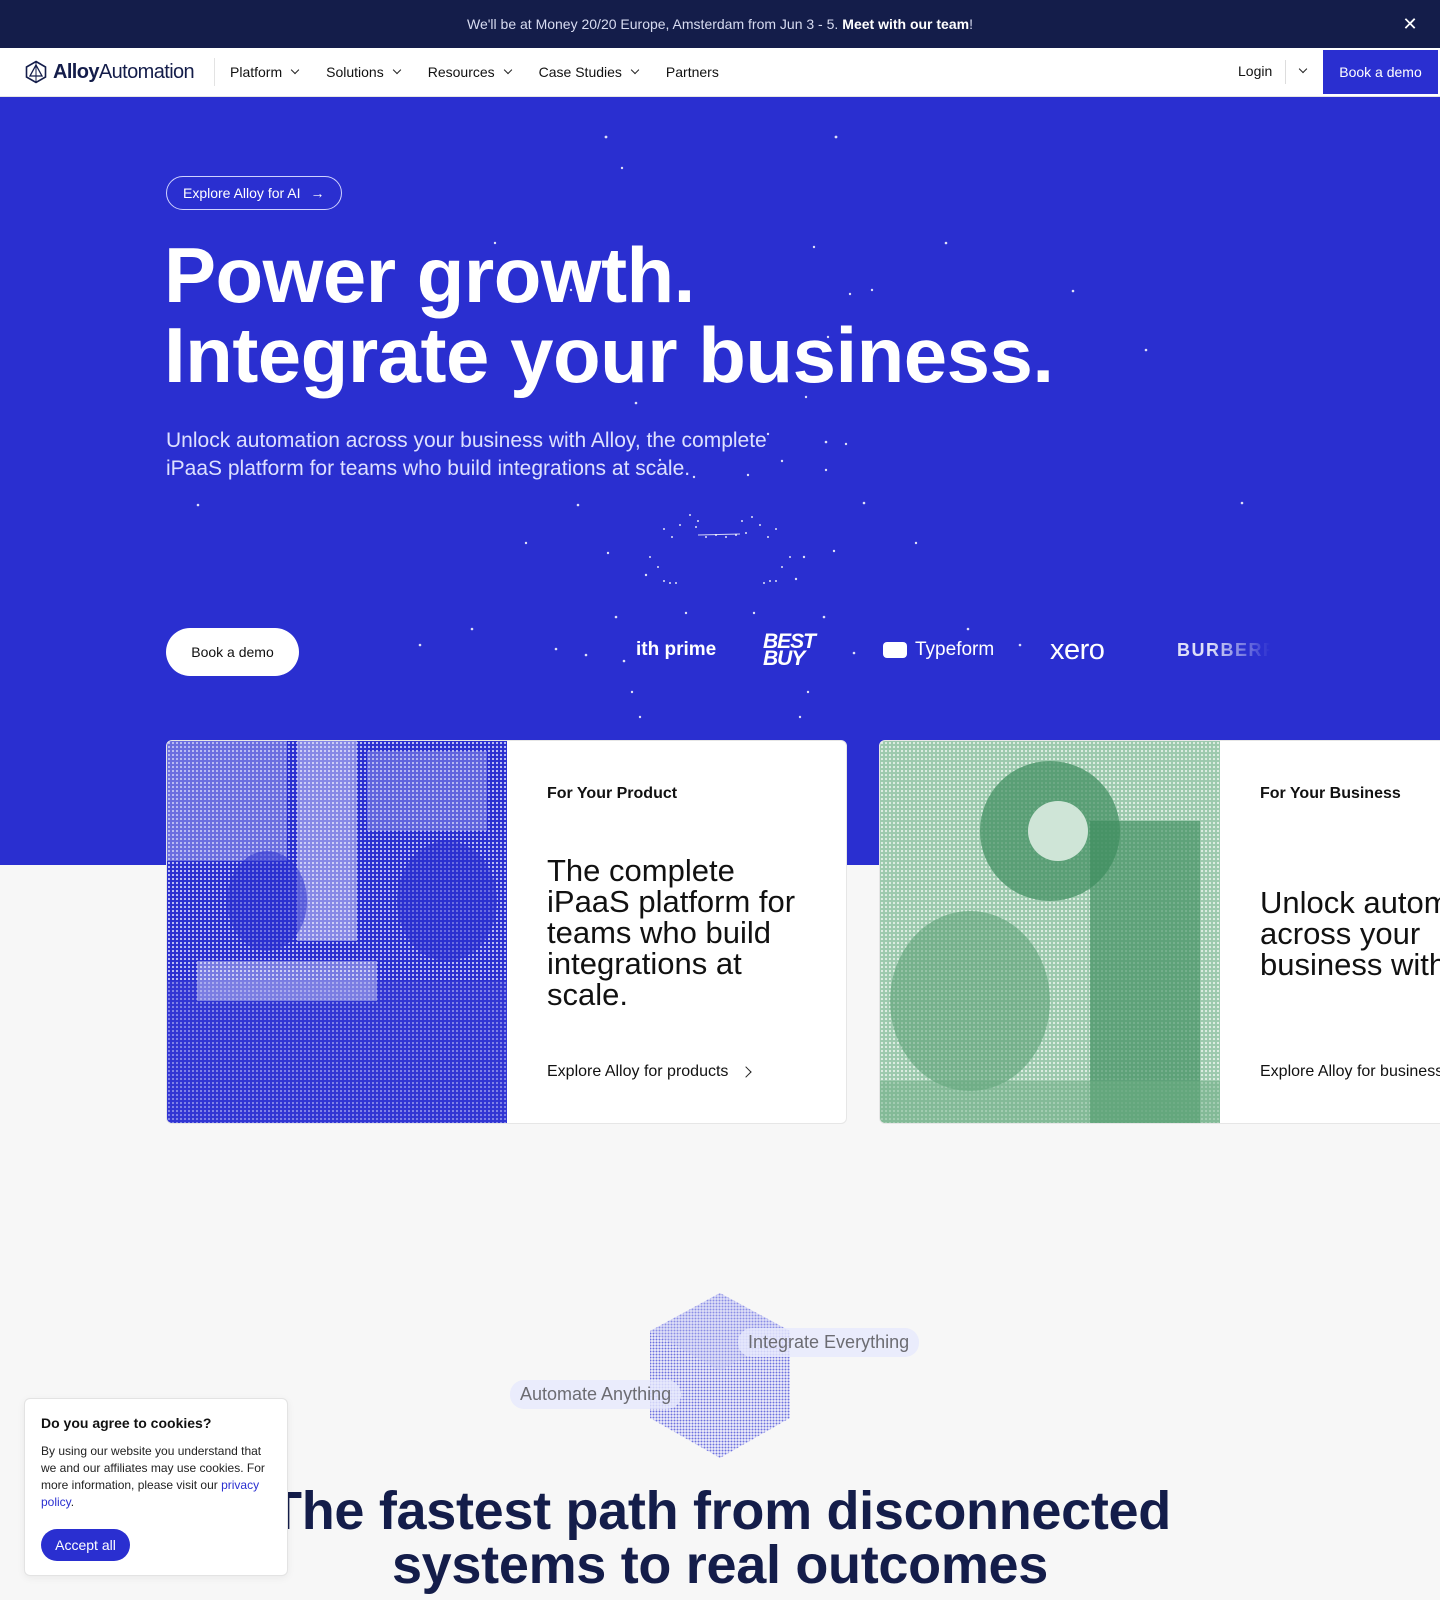 Image resolution: width=1440 pixels, height=1600 pixels. Describe the element at coordinates (1330, 793) in the screenshot. I see `business-card-eyebrow: For Your Business` at that location.